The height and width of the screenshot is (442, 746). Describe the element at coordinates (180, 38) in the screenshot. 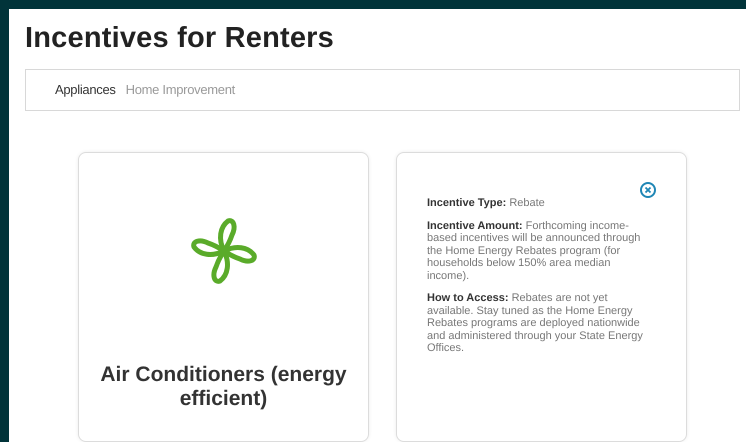

I see `page-title: Incentives for Renters` at that location.